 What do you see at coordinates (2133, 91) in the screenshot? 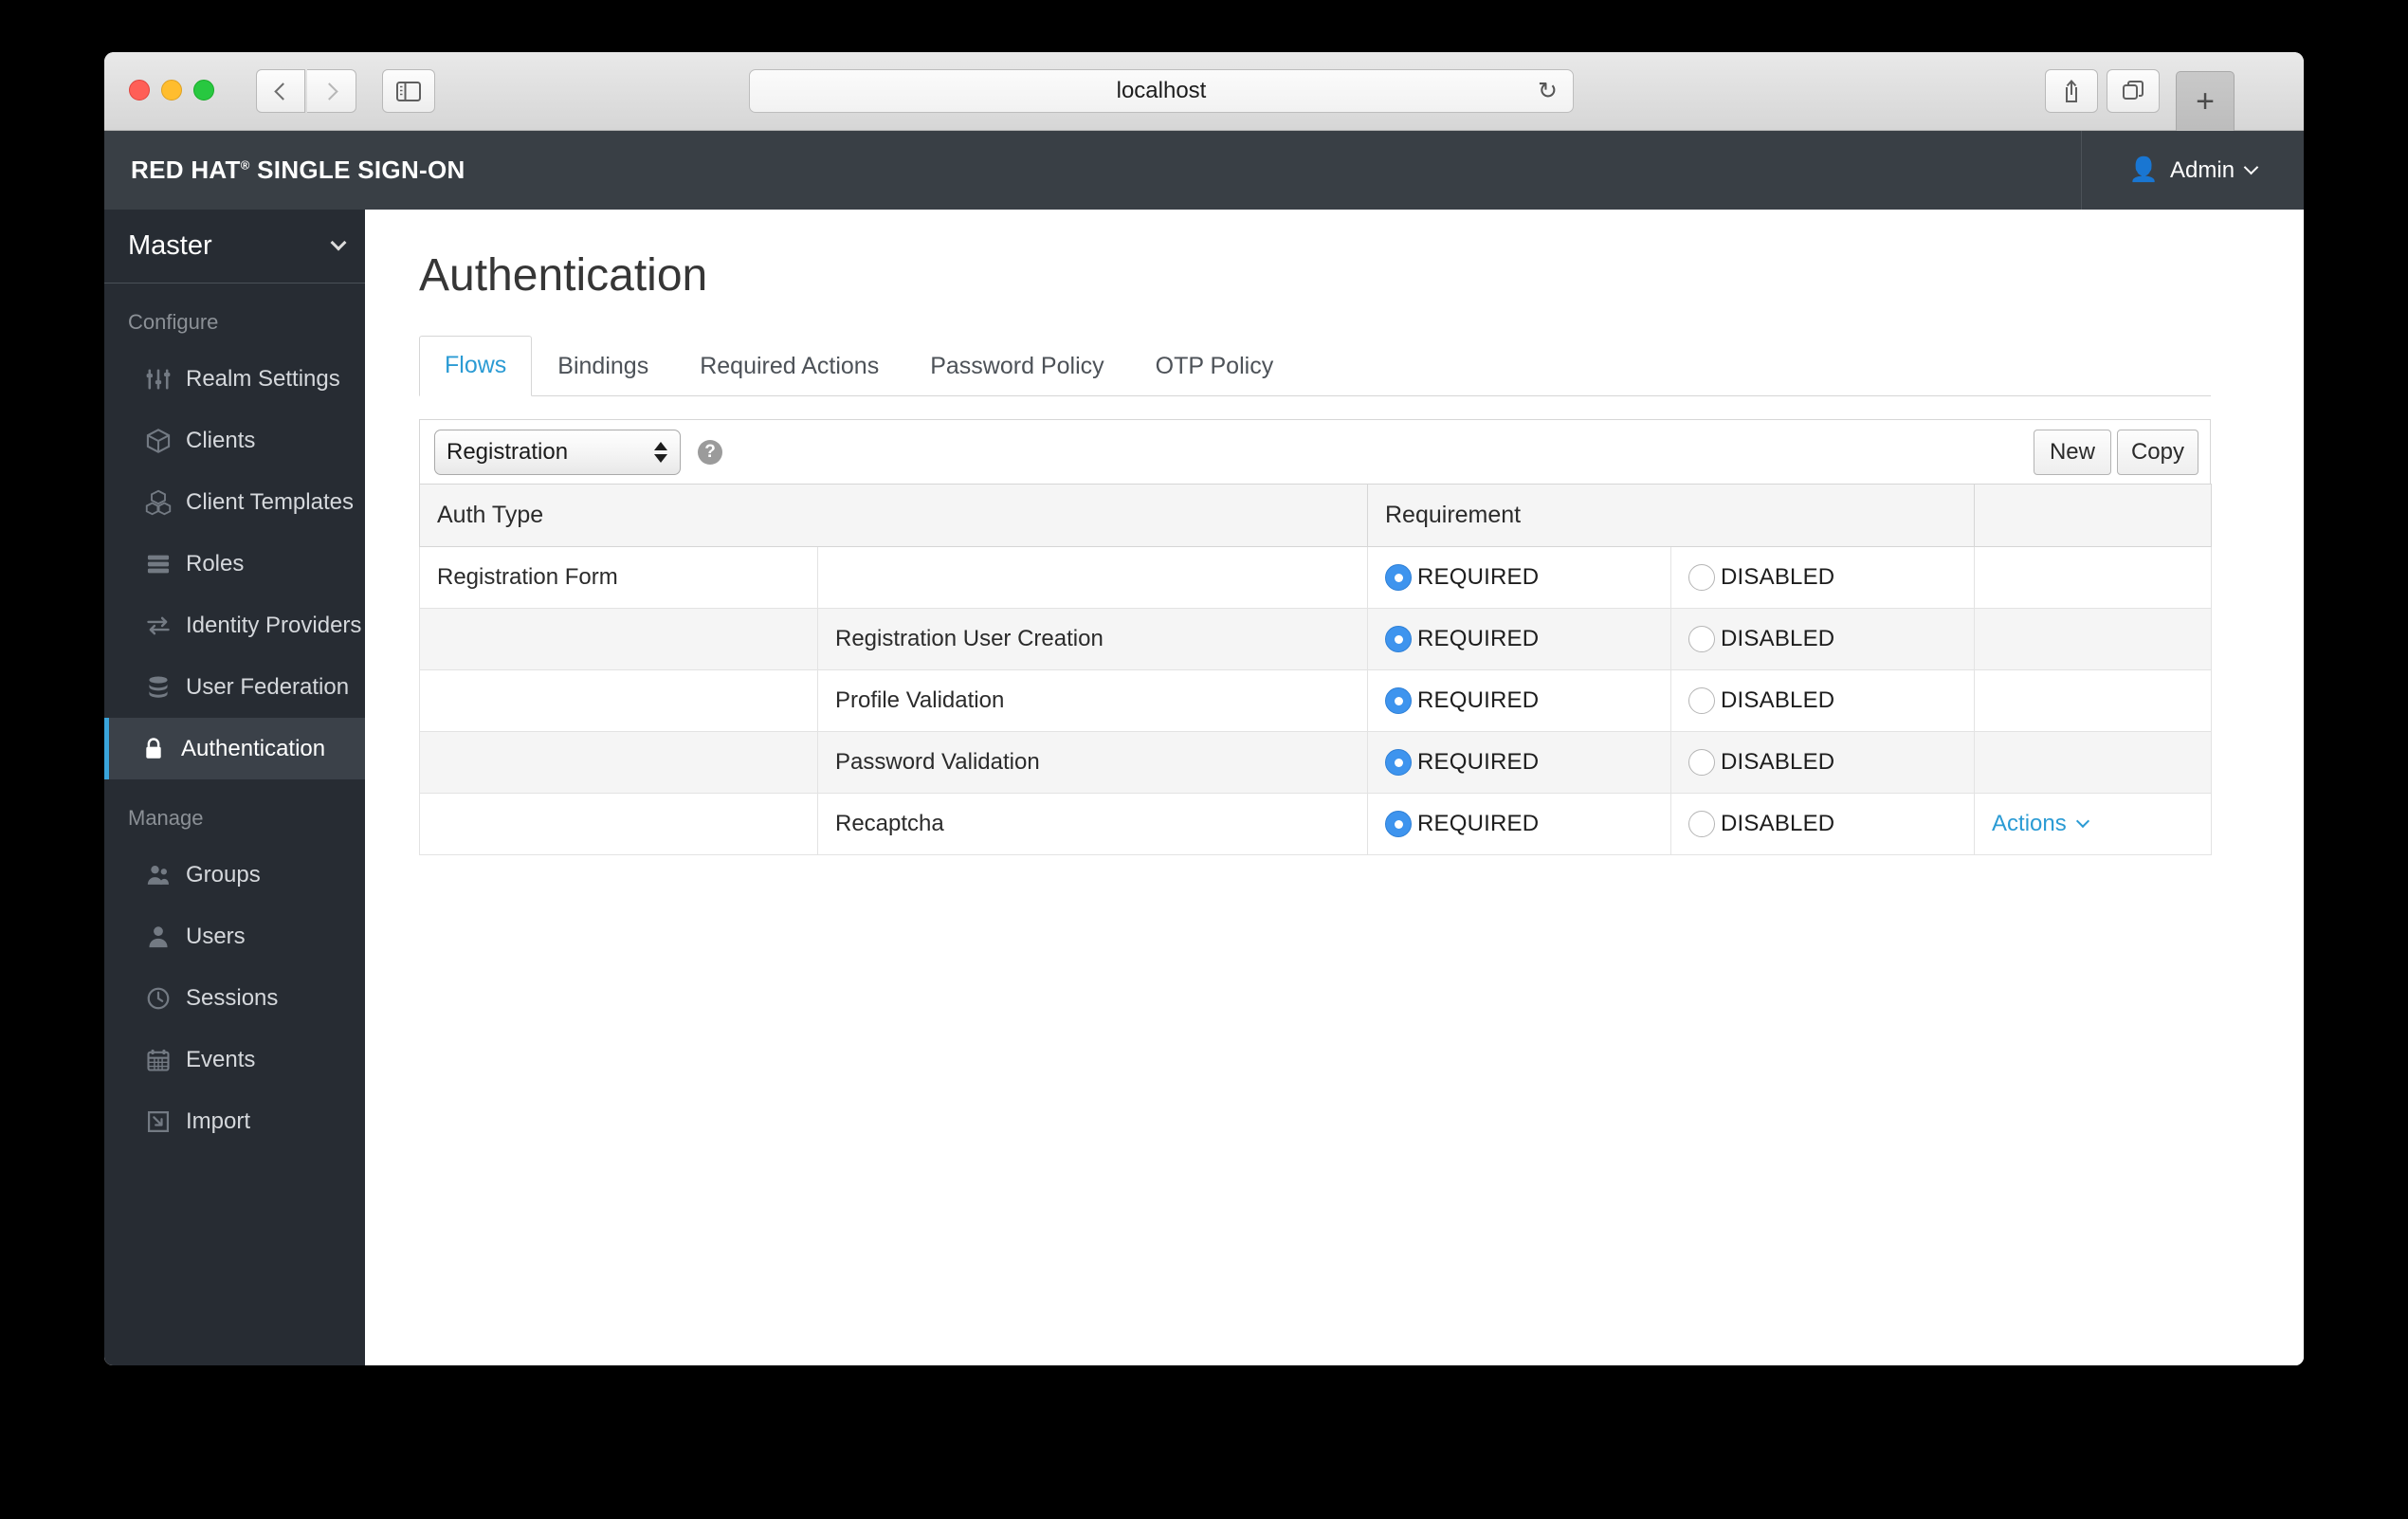
I see `show-tabs-button` at bounding box center [2133, 91].